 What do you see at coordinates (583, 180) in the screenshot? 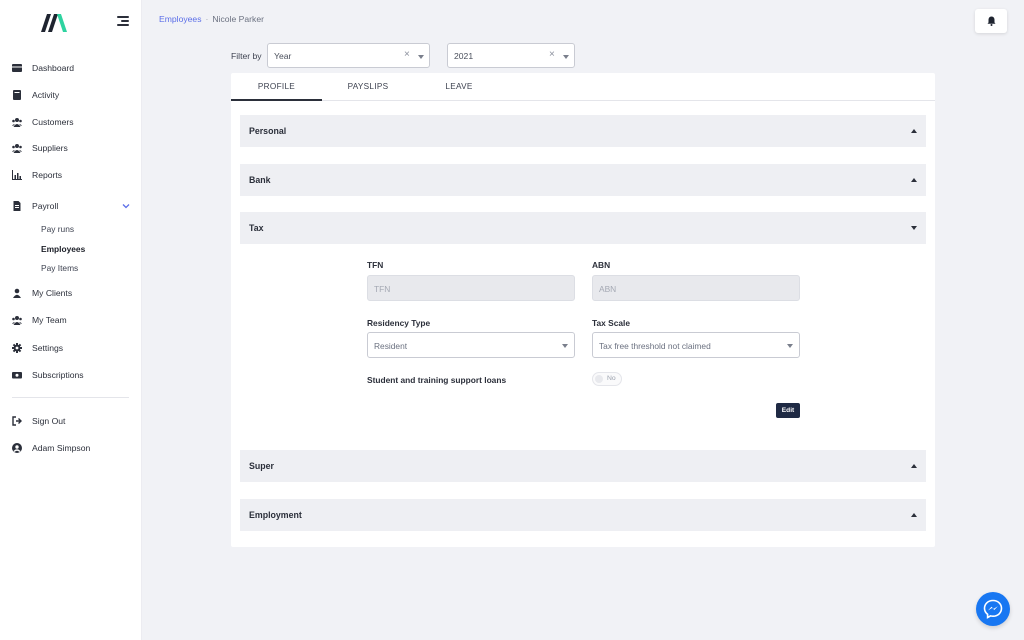
I see `section-bank: Bank` at bounding box center [583, 180].